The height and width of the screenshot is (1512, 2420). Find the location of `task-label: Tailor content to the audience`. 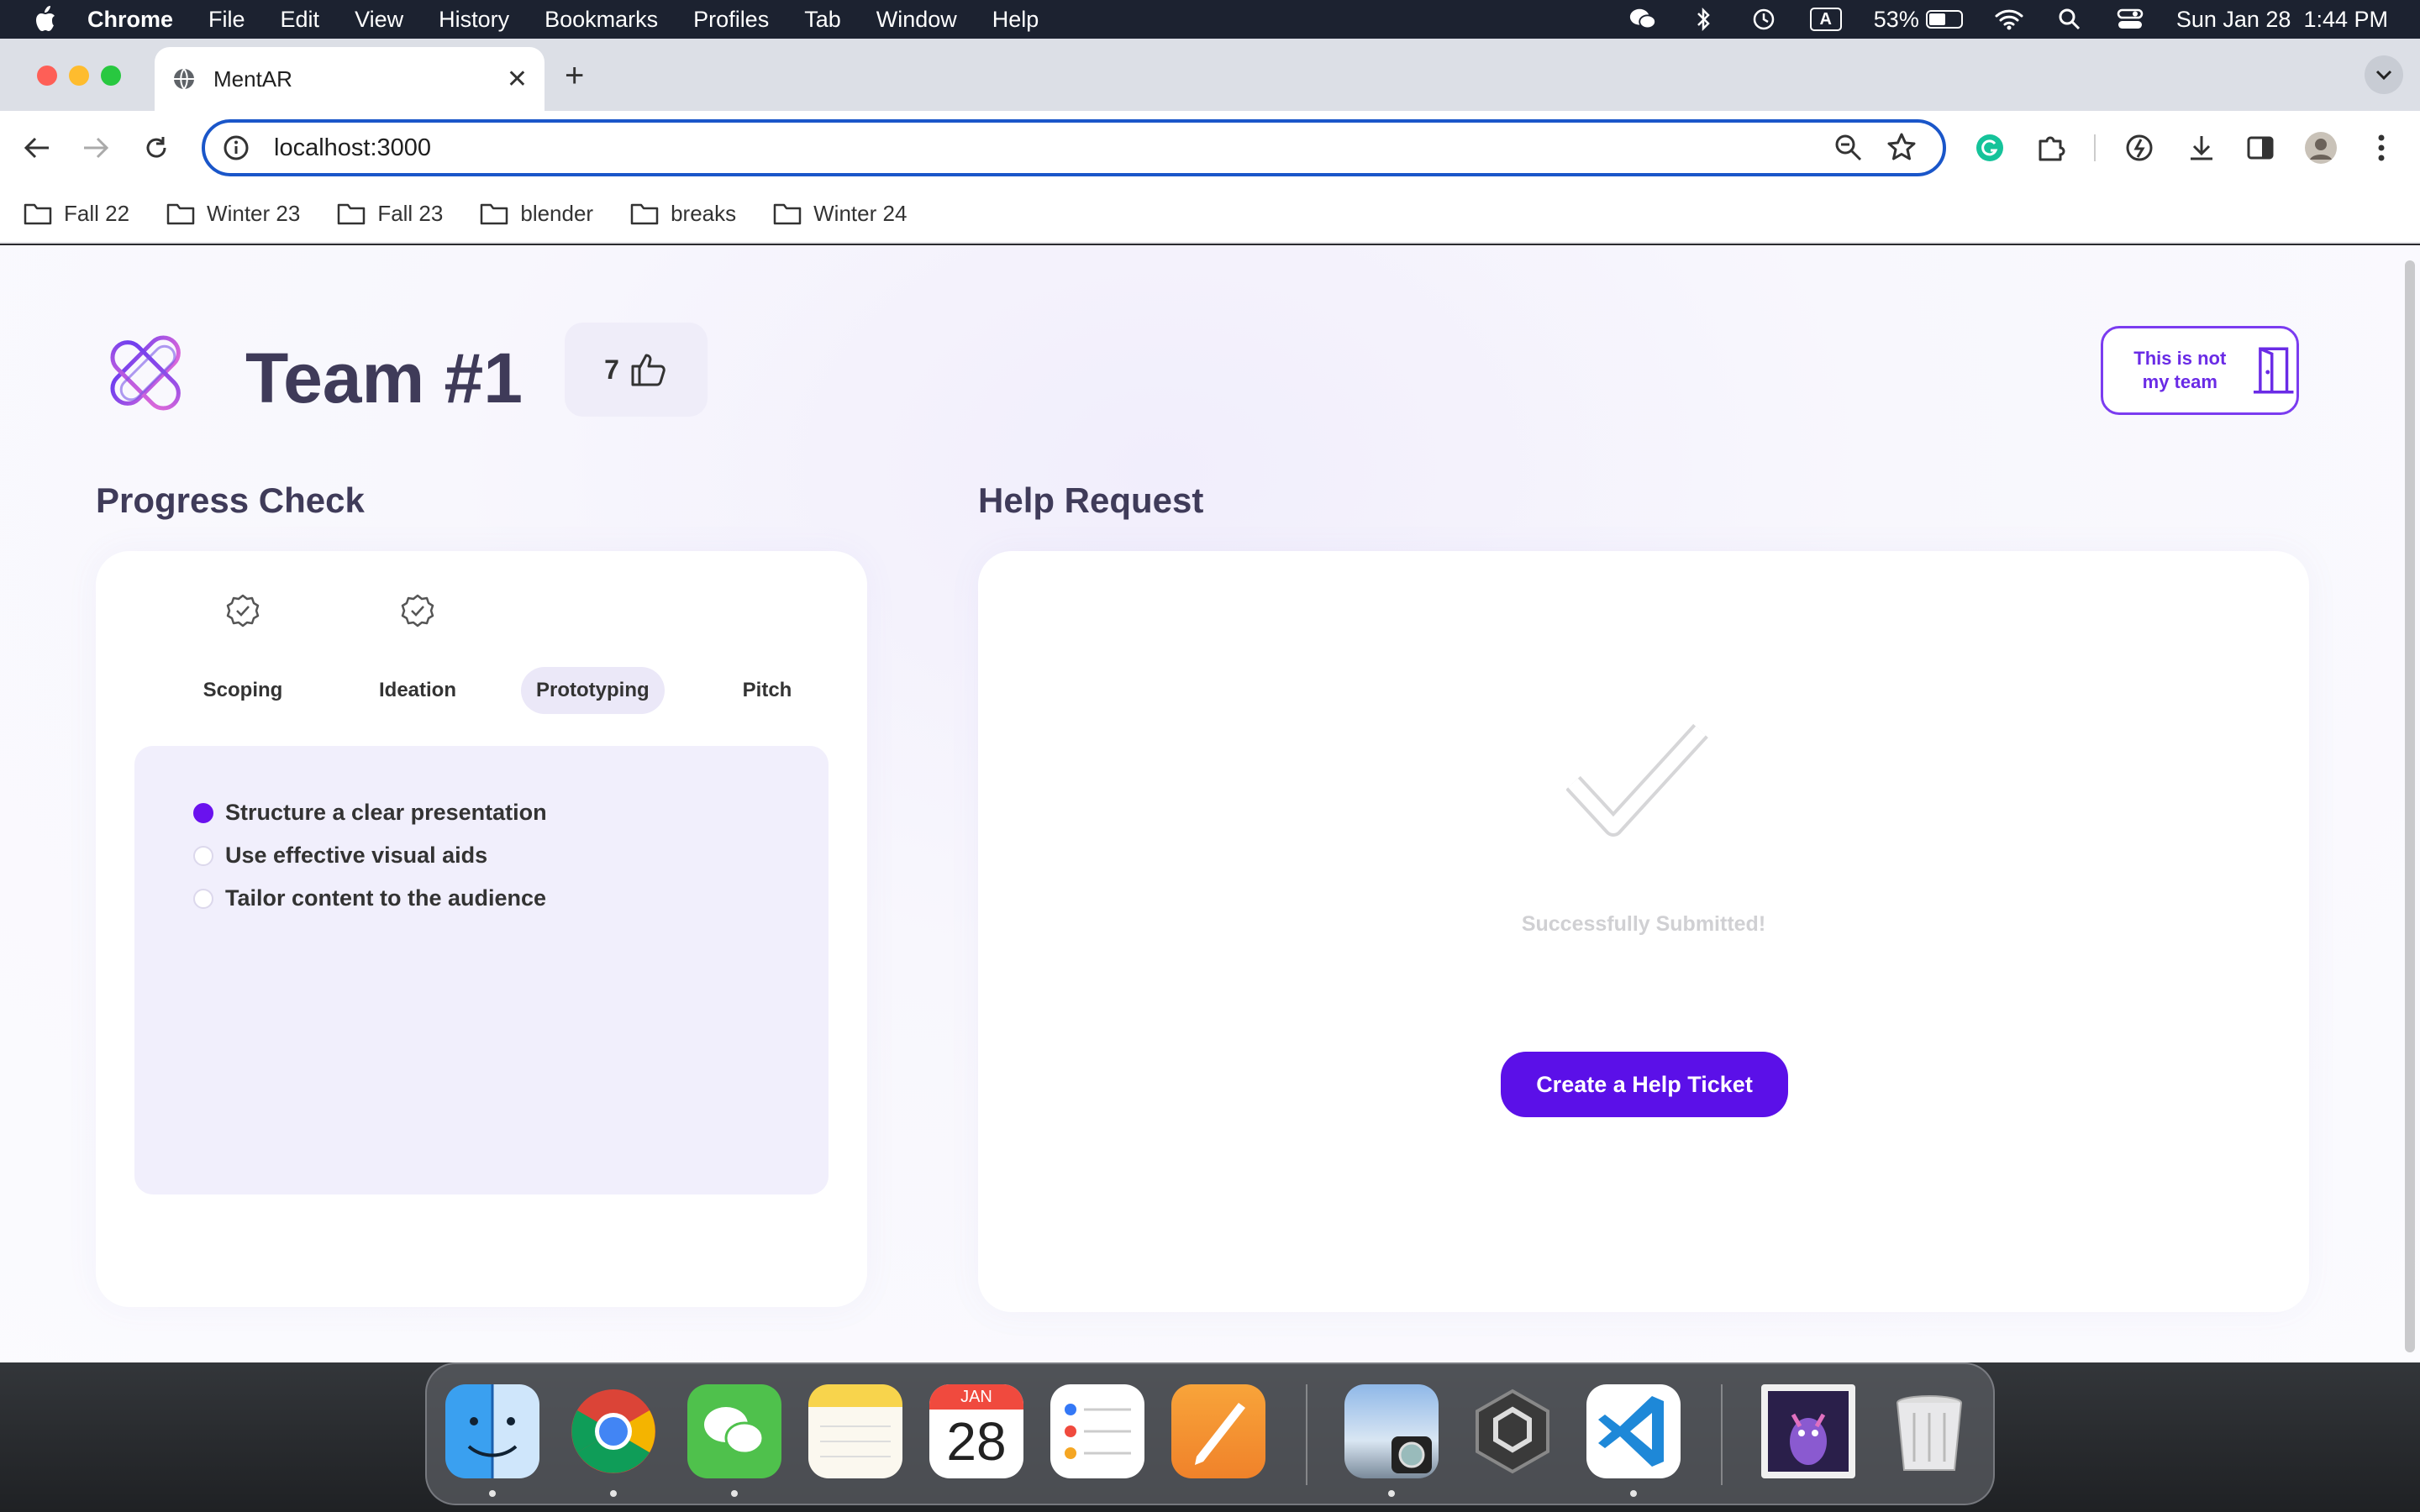

task-label: Tailor content to the audience is located at coordinates (386, 898).